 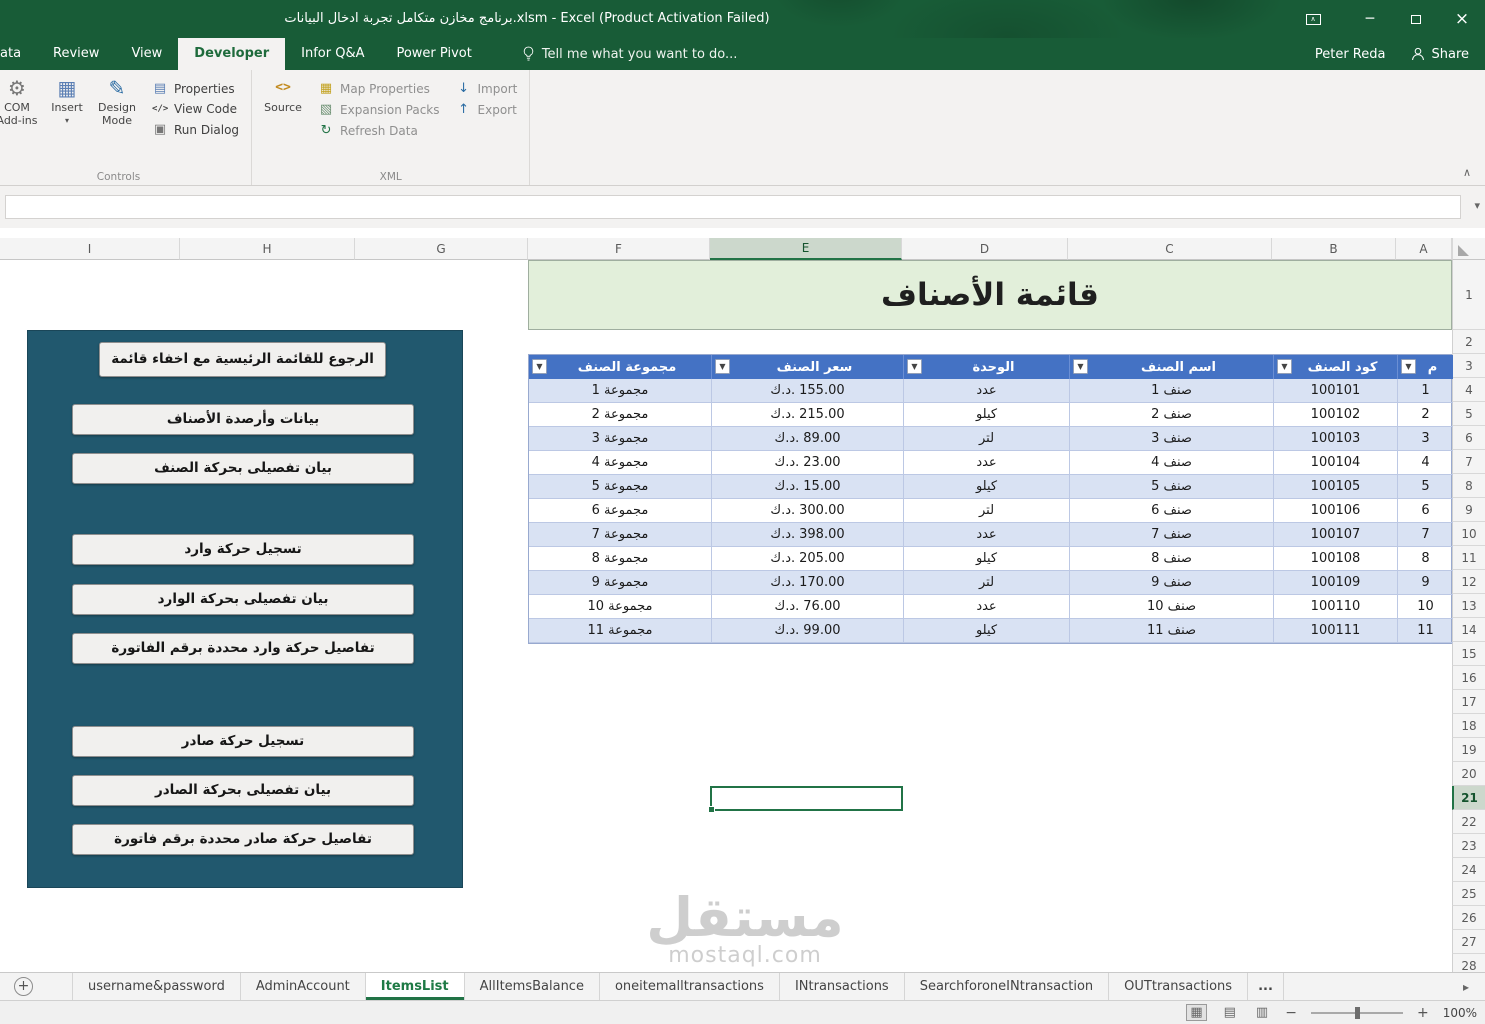 What do you see at coordinates (379, 109) in the screenshot?
I see `expansion-packs-button: ▧ Expansion Packs` at bounding box center [379, 109].